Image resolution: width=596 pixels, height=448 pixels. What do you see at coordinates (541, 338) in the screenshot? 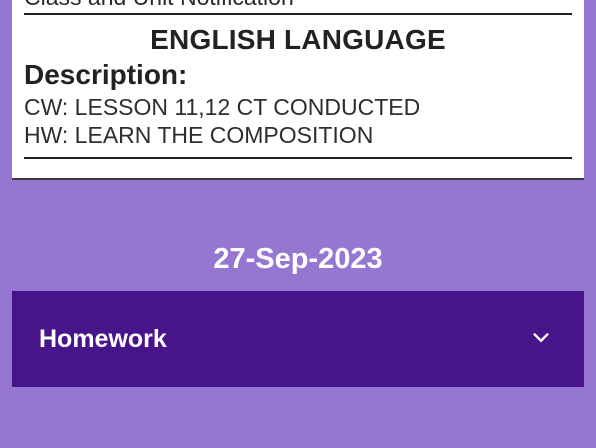
I see `chevron-down-icon` at bounding box center [541, 338].